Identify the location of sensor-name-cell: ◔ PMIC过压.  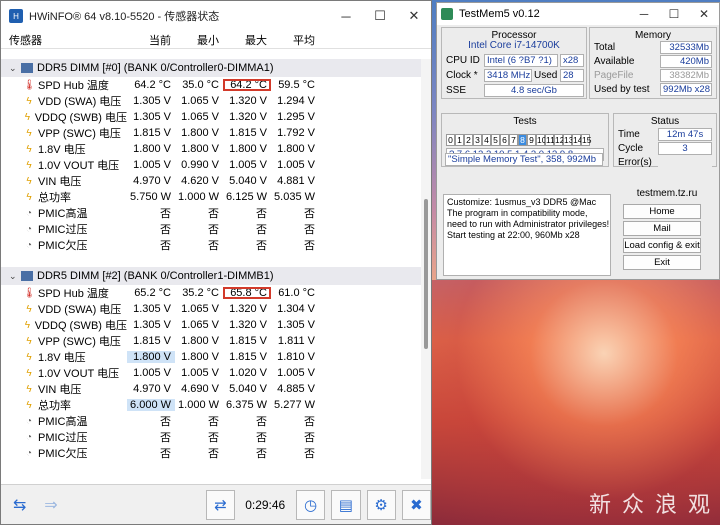
(64, 437).